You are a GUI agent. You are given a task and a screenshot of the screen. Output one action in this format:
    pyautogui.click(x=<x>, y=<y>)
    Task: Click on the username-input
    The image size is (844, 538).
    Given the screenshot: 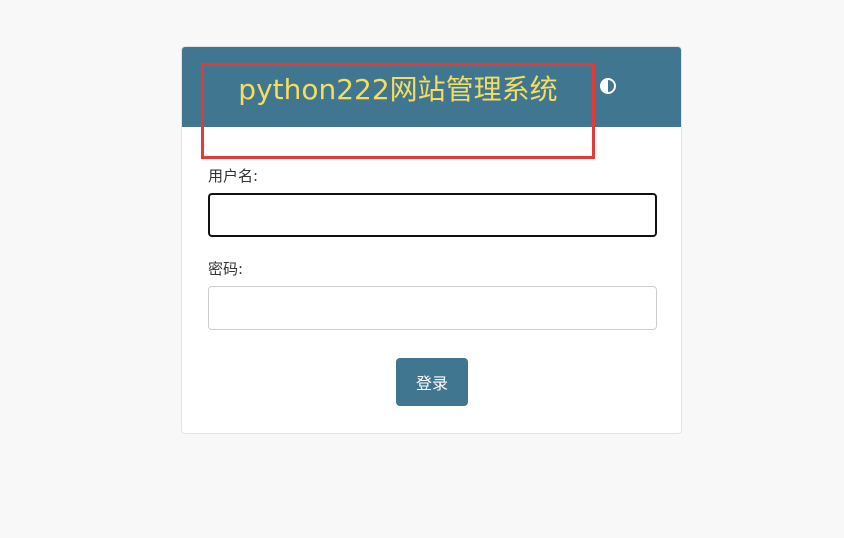 What is the action you would take?
    pyautogui.click(x=432, y=215)
    